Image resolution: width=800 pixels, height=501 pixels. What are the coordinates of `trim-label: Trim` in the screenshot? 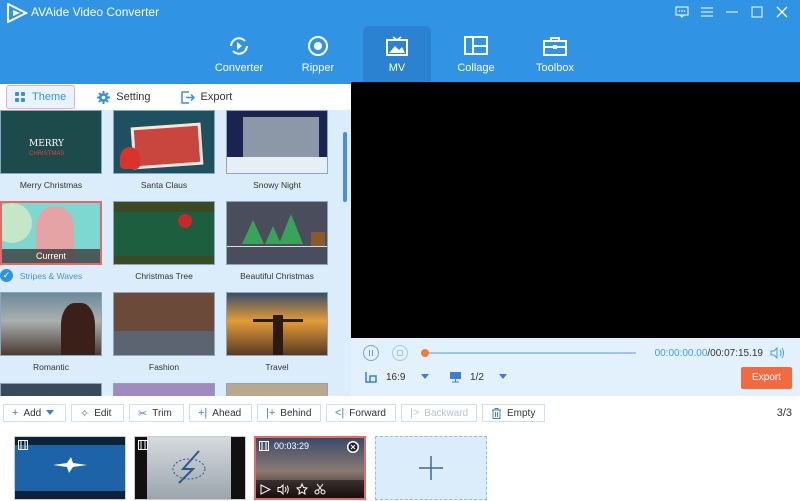 It's located at (162, 413).